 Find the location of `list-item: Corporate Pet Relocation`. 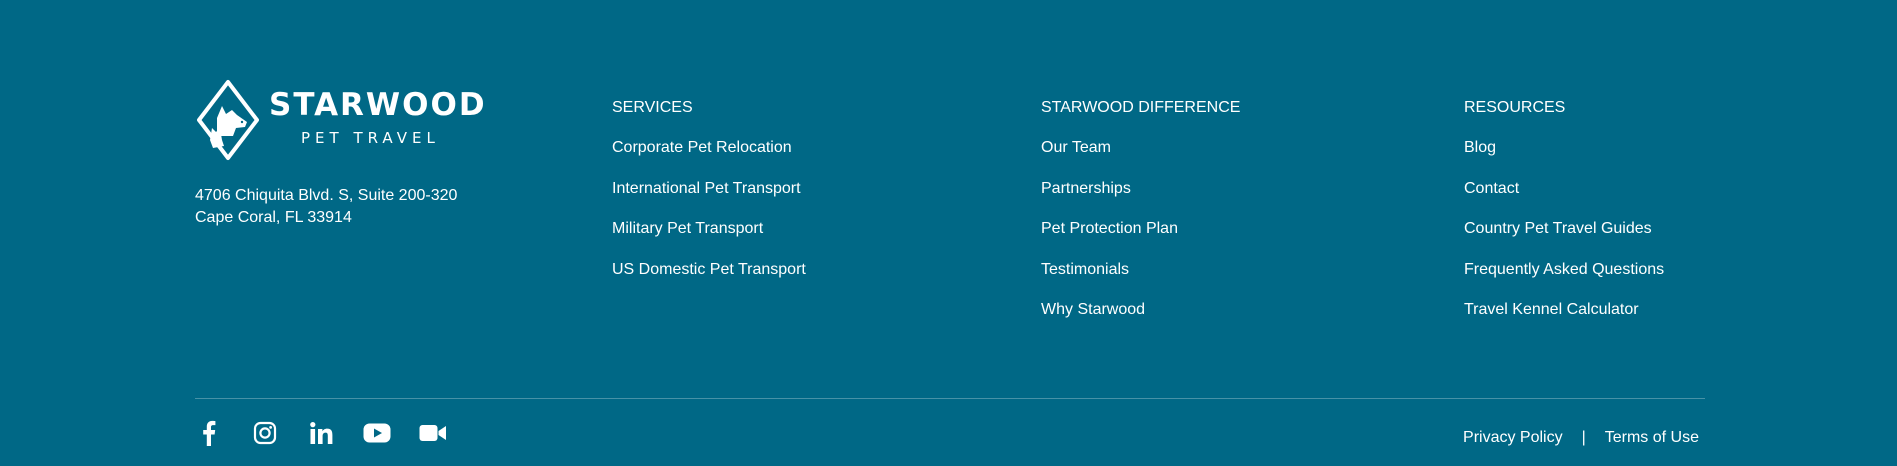

list-item: Corporate Pet Relocation is located at coordinates (709, 159).